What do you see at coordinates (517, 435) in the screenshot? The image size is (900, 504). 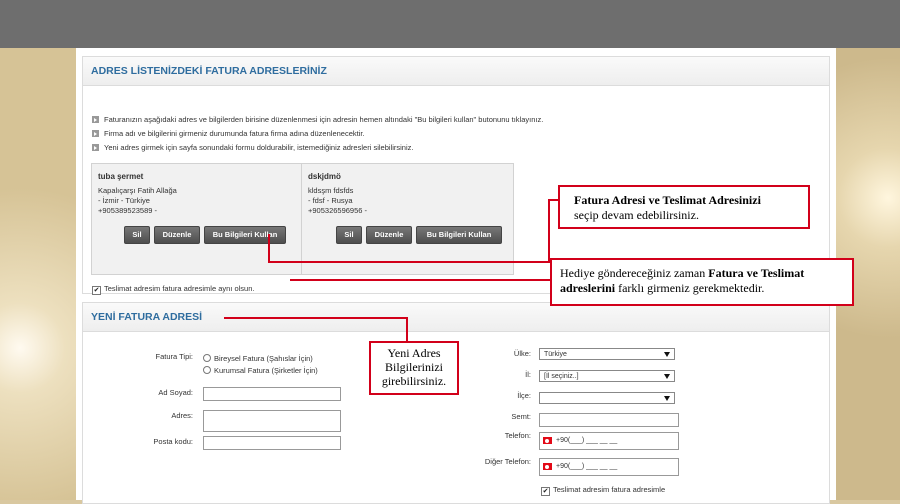 I see `phone-label: Telefon:` at bounding box center [517, 435].